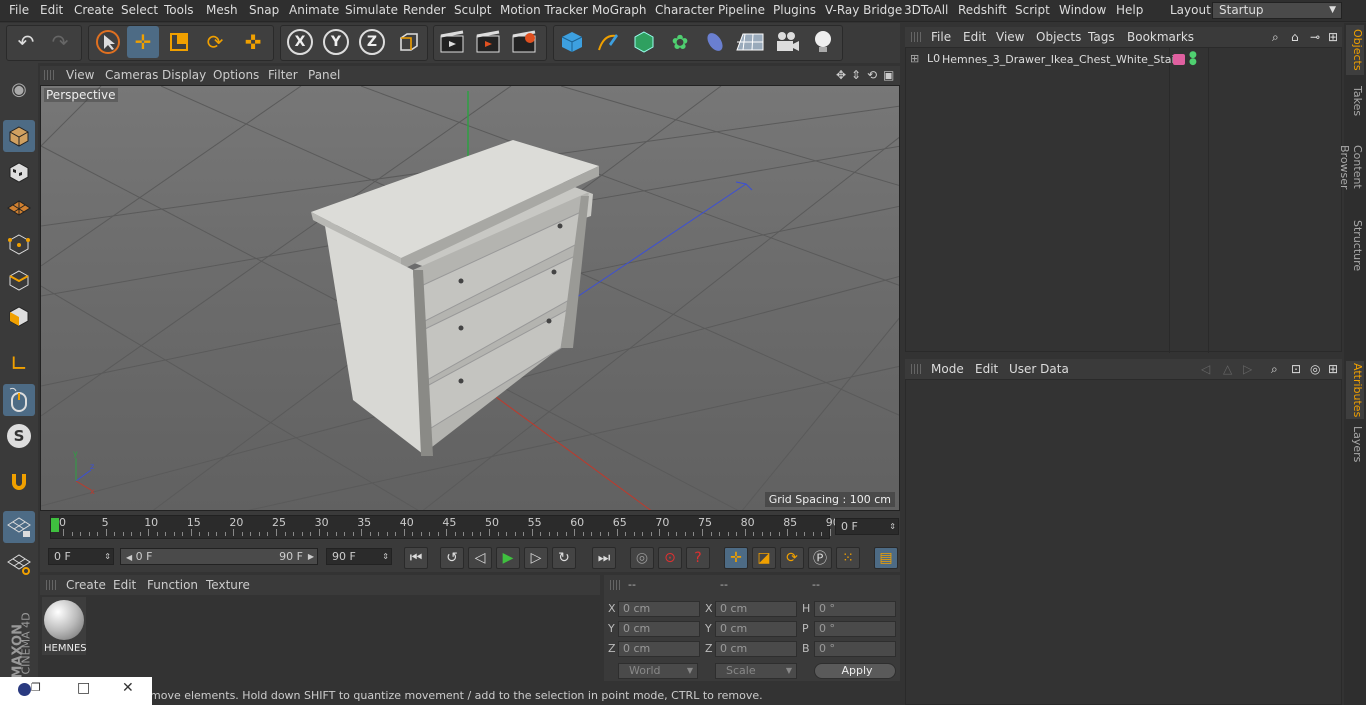 This screenshot has width=1366, height=705. Describe the element at coordinates (670, 558) in the screenshot. I see `autokeying-icon: ⊙` at that location.